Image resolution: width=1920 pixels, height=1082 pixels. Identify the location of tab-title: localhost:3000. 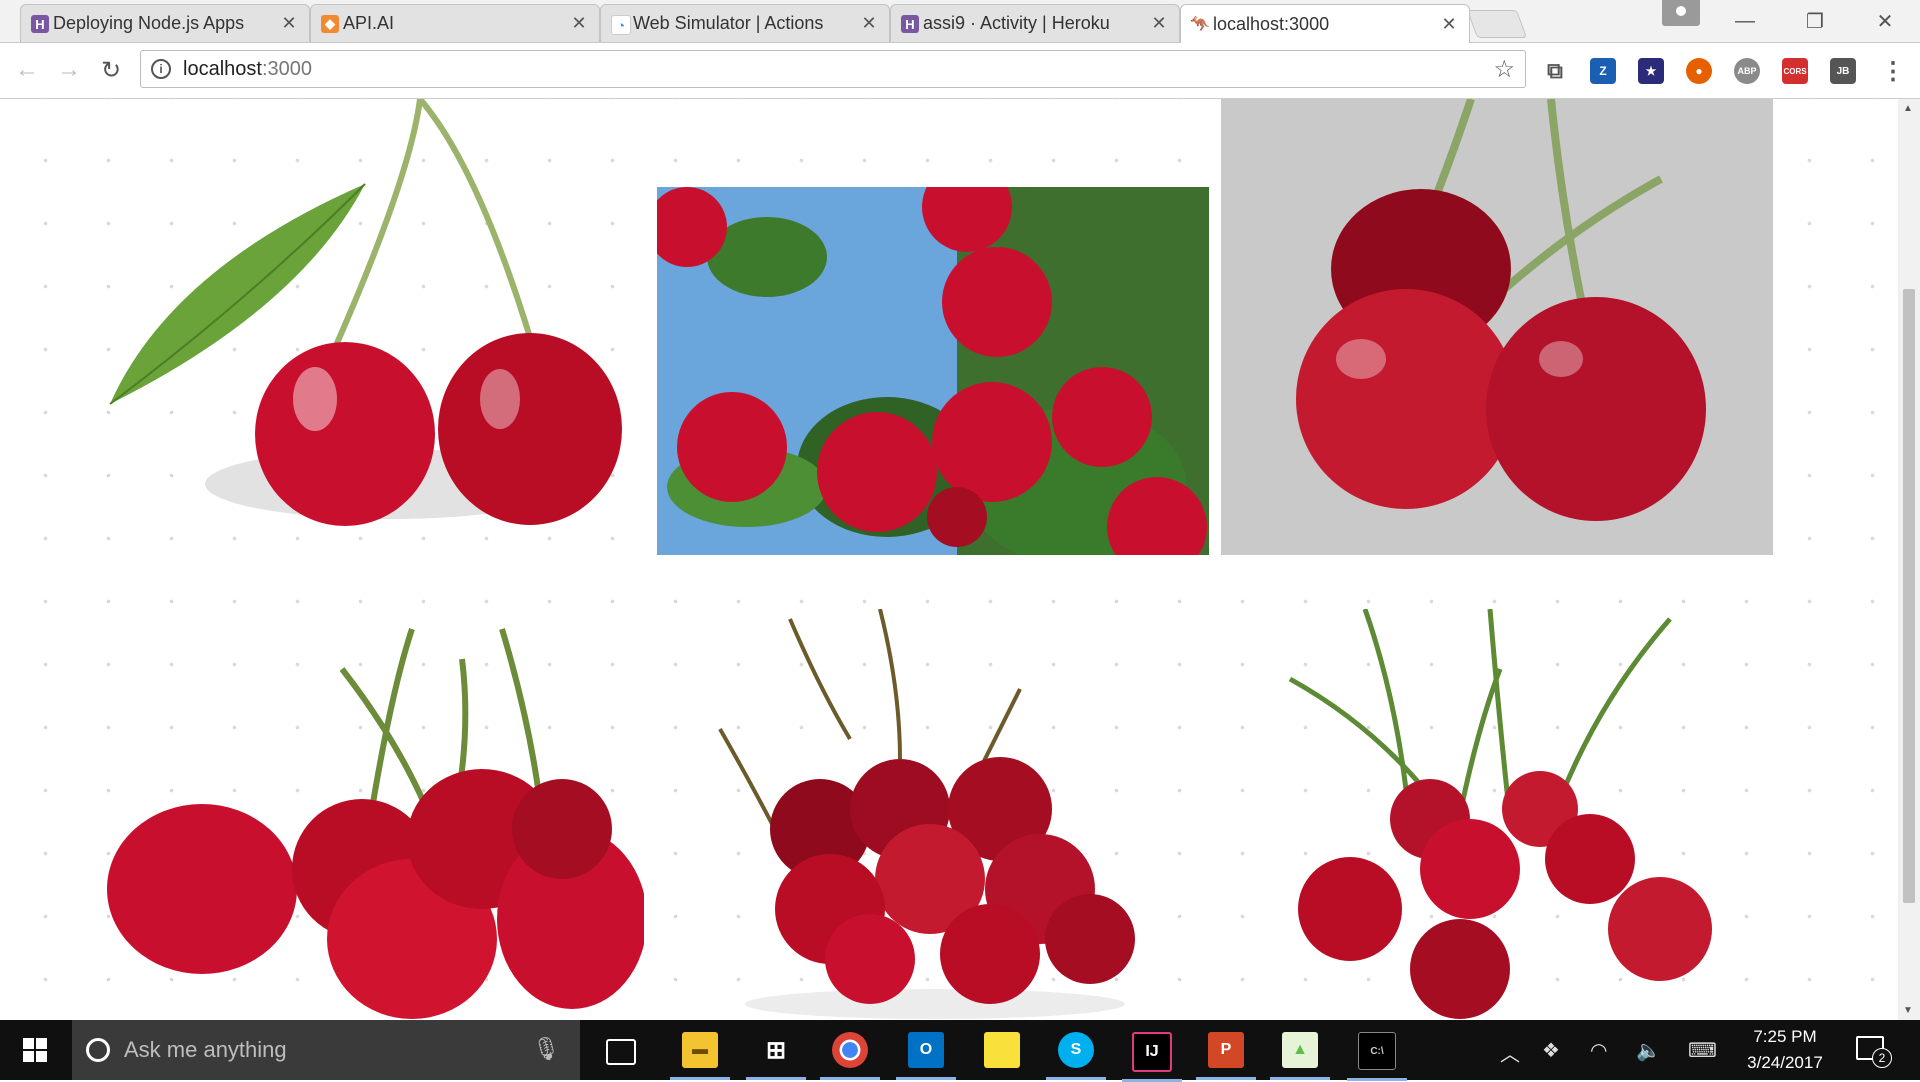
(1271, 23).